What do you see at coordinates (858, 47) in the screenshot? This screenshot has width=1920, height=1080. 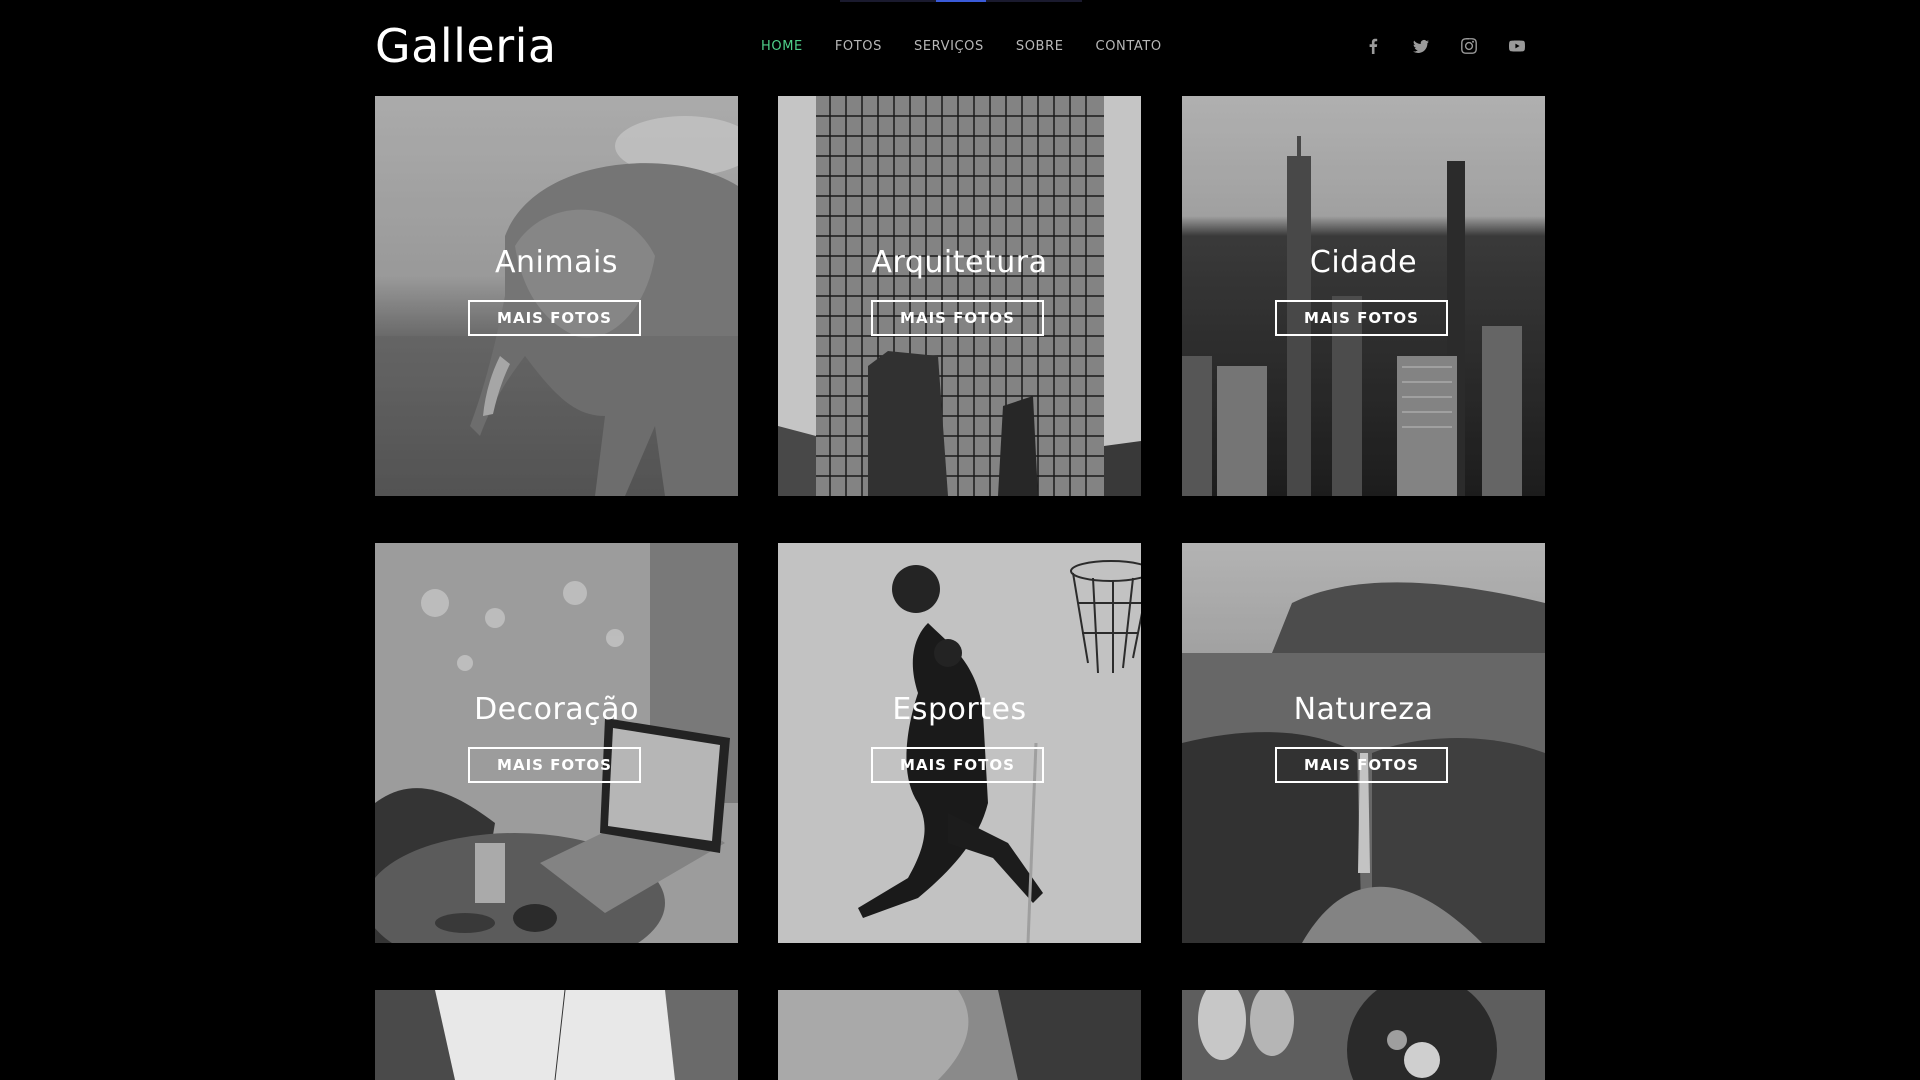 I see `nav-item-fotos: FOTOS` at bounding box center [858, 47].